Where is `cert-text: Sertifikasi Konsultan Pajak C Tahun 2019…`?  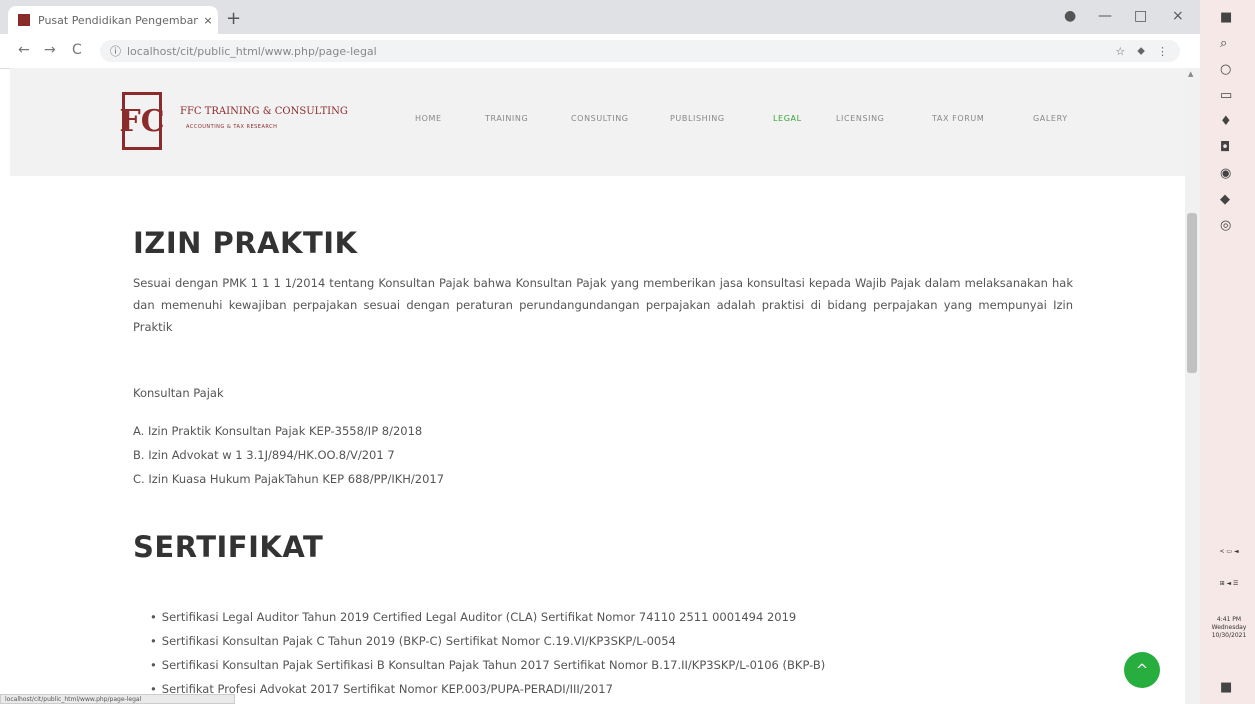
cert-text: Sertifikasi Konsultan Pajak C Tahun 2019… is located at coordinates (418, 641).